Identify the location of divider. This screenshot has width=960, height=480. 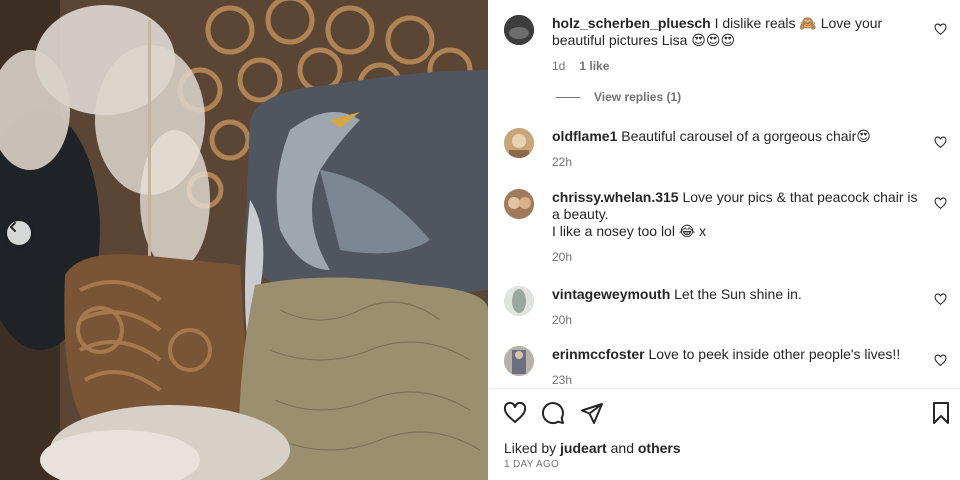
(724, 388).